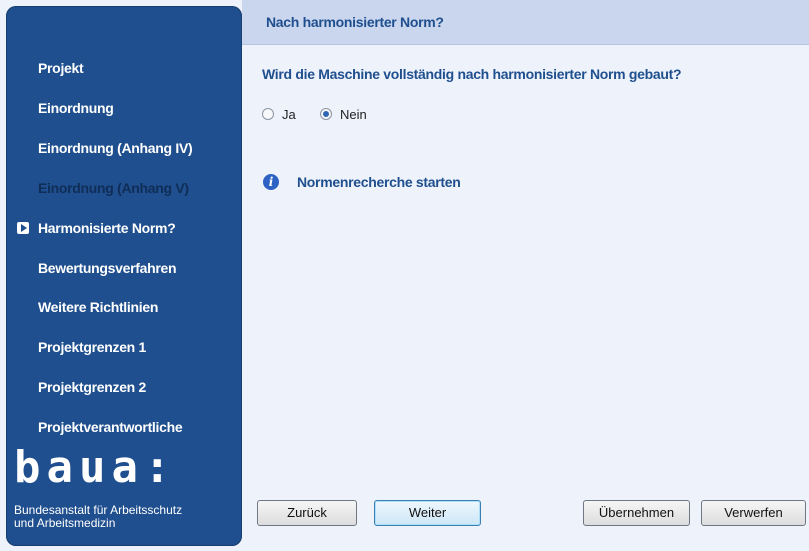 The width and height of the screenshot is (809, 551). I want to click on radio-ja, so click(268, 114).